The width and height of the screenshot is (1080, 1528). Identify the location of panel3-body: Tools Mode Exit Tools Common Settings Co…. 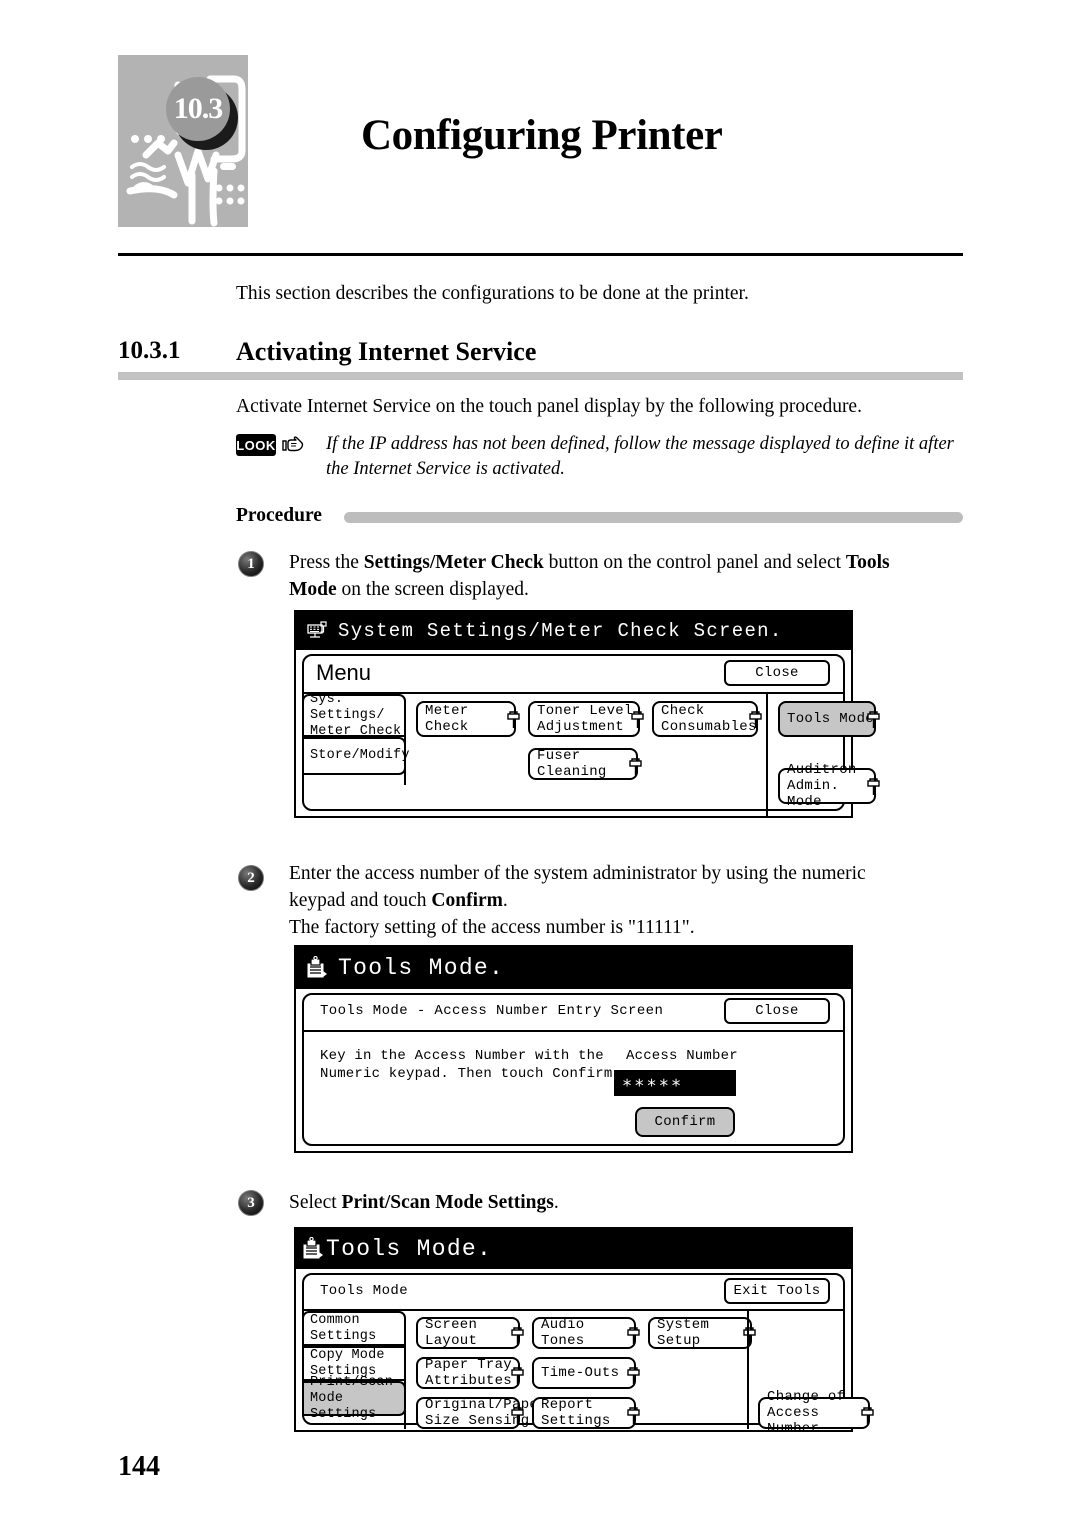
(585, 1353).